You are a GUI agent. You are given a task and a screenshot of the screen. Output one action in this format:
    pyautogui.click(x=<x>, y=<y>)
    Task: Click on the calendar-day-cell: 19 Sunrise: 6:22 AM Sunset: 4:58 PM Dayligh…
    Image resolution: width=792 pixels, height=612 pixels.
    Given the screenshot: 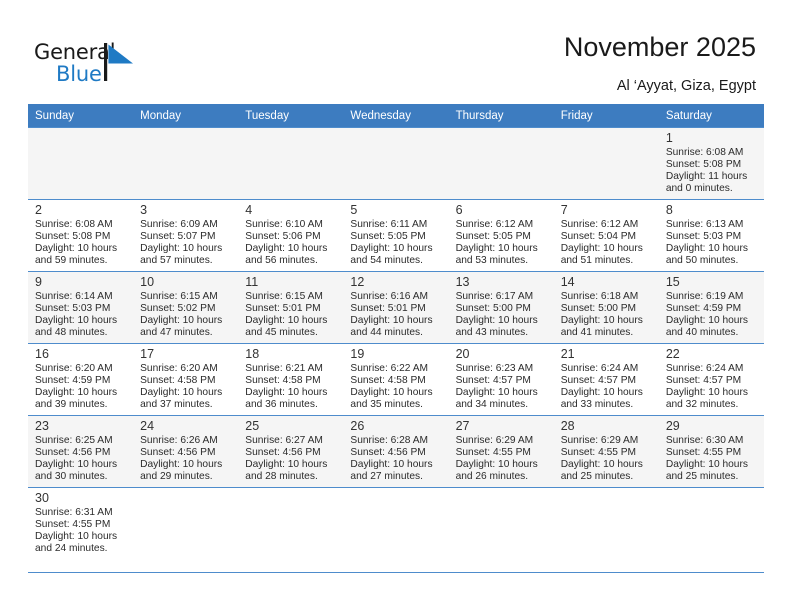 What is the action you would take?
    pyautogui.click(x=396, y=379)
    